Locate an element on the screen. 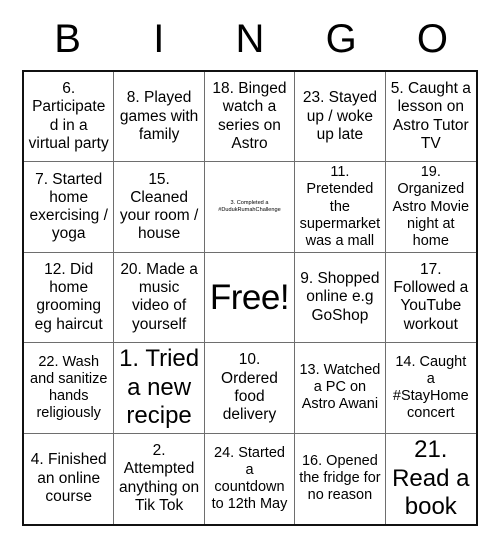 Image resolution: width=500 pixels, height=544 pixels. header-letter-n: N is located at coordinates (250, 39).